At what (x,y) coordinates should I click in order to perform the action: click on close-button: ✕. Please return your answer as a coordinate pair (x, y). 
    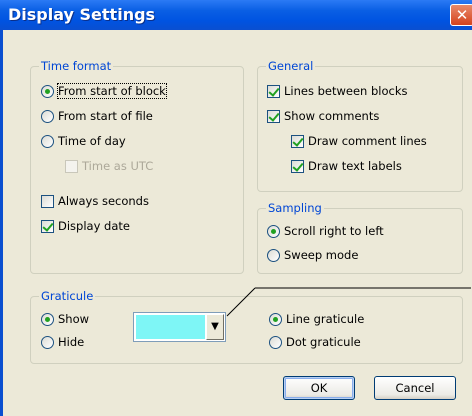
    Looking at the image, I should click on (461, 15).